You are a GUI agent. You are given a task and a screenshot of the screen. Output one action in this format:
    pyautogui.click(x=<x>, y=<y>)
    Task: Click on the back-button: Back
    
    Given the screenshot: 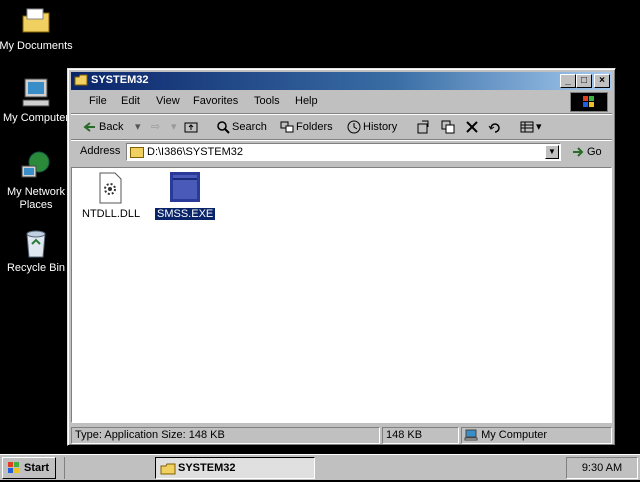 What is the action you would take?
    pyautogui.click(x=103, y=127)
    